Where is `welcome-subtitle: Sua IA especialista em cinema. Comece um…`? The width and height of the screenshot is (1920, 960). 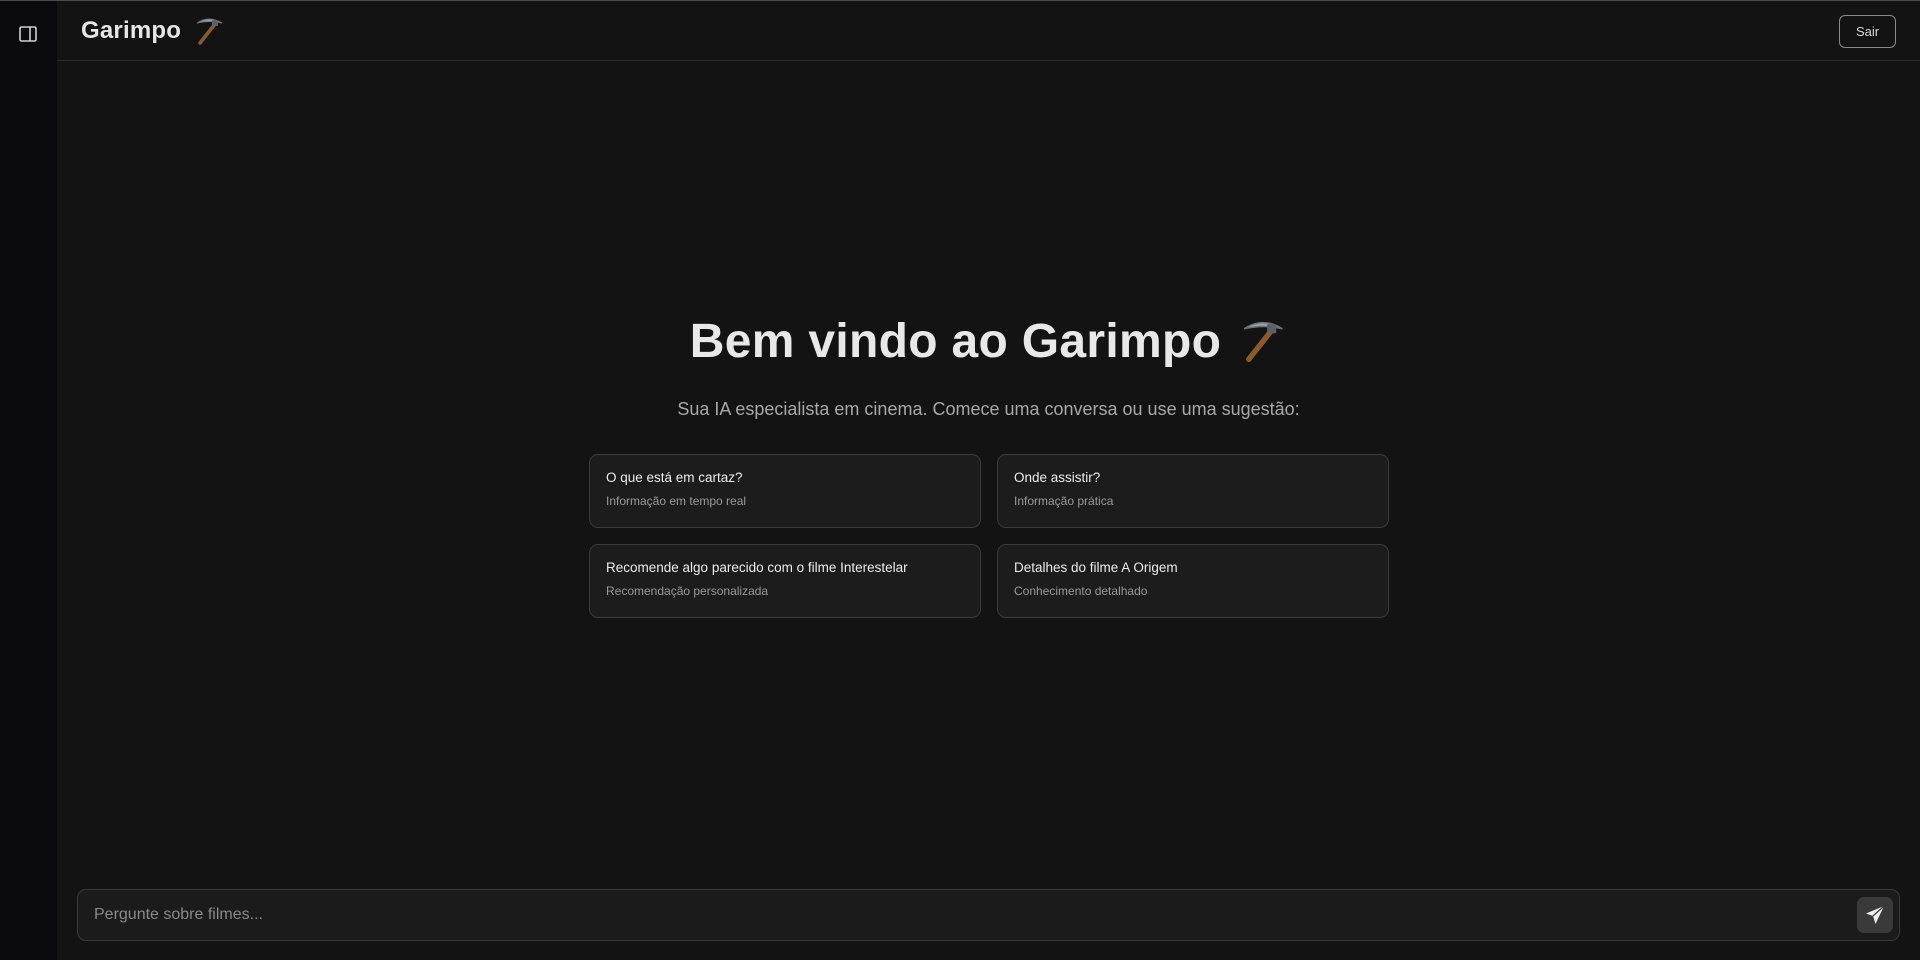 welcome-subtitle: Sua IA especialista em cinema. Comece um… is located at coordinates (988, 409).